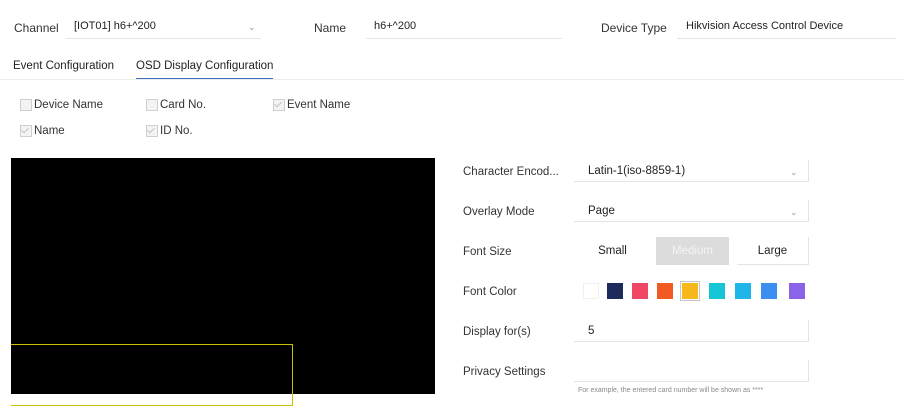 The height and width of the screenshot is (406, 904). I want to click on font-color-label: Font Color, so click(490, 292).